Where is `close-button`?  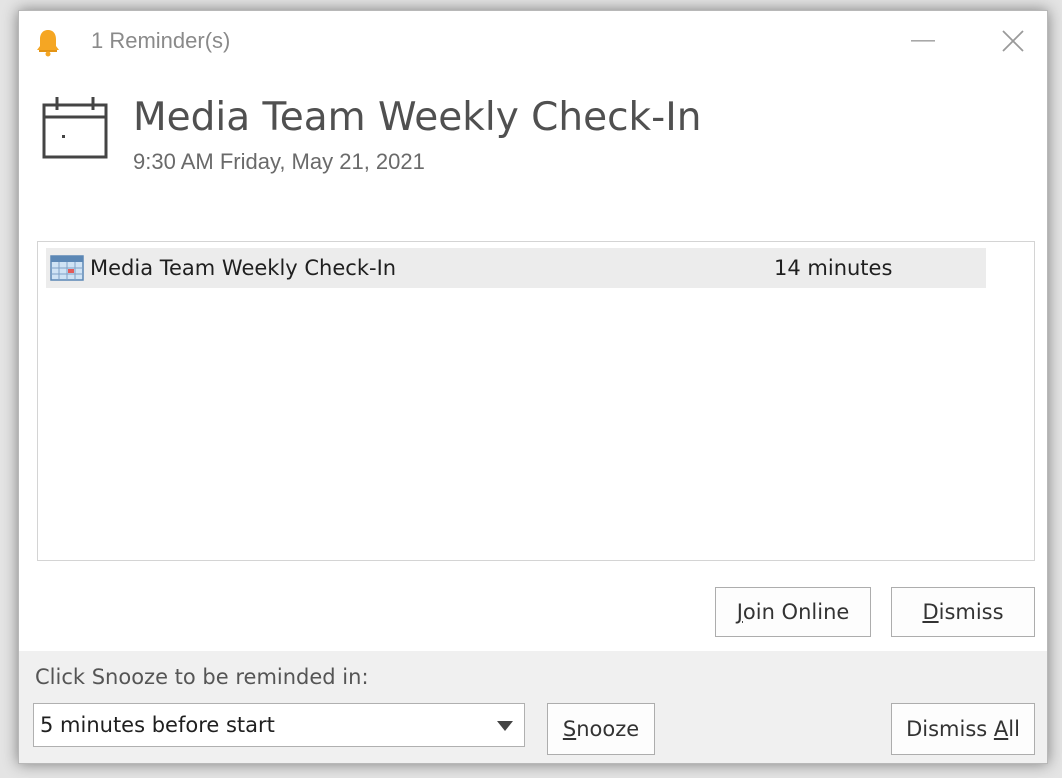 close-button is located at coordinates (1013, 41).